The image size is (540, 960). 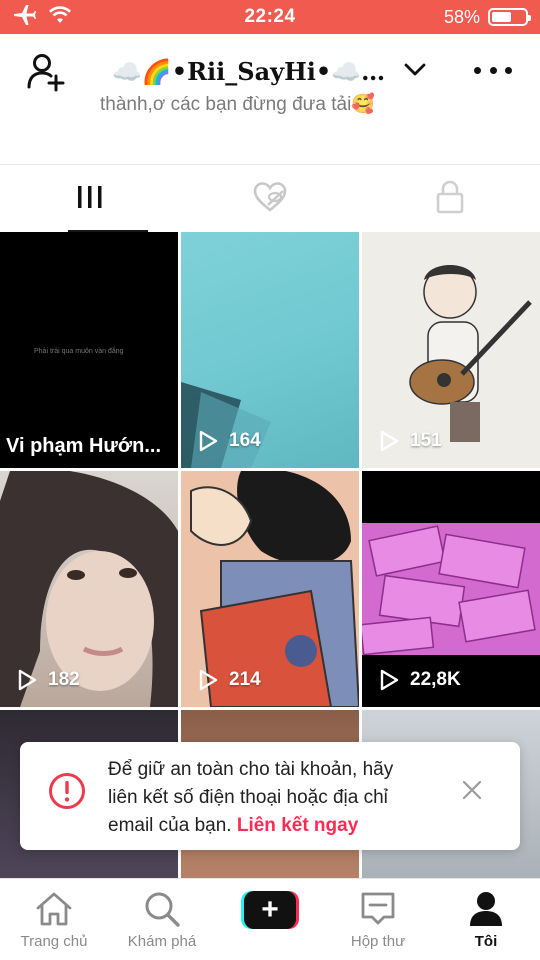 What do you see at coordinates (229, 680) in the screenshot?
I see `view-count: 214` at bounding box center [229, 680].